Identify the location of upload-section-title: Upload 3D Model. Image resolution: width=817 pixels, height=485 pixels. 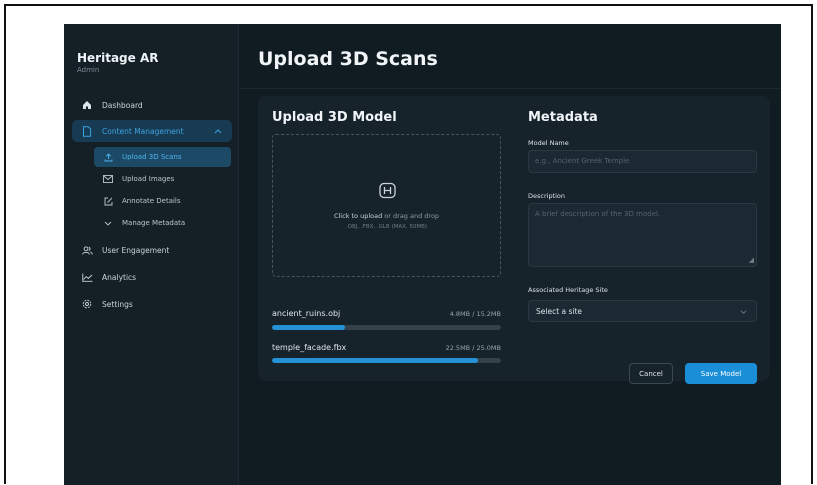
(334, 117).